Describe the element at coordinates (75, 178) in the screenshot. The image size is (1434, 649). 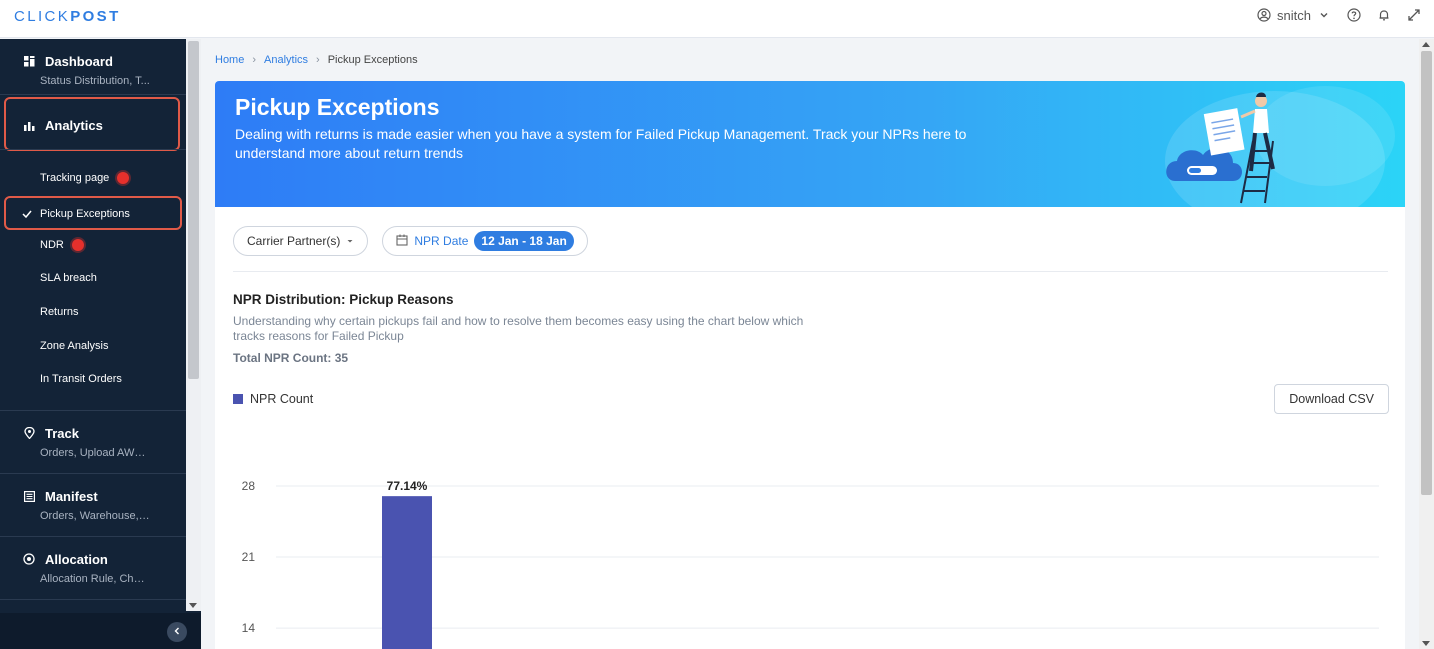
I see `sidebar-subitem-label: Tracking page` at that location.